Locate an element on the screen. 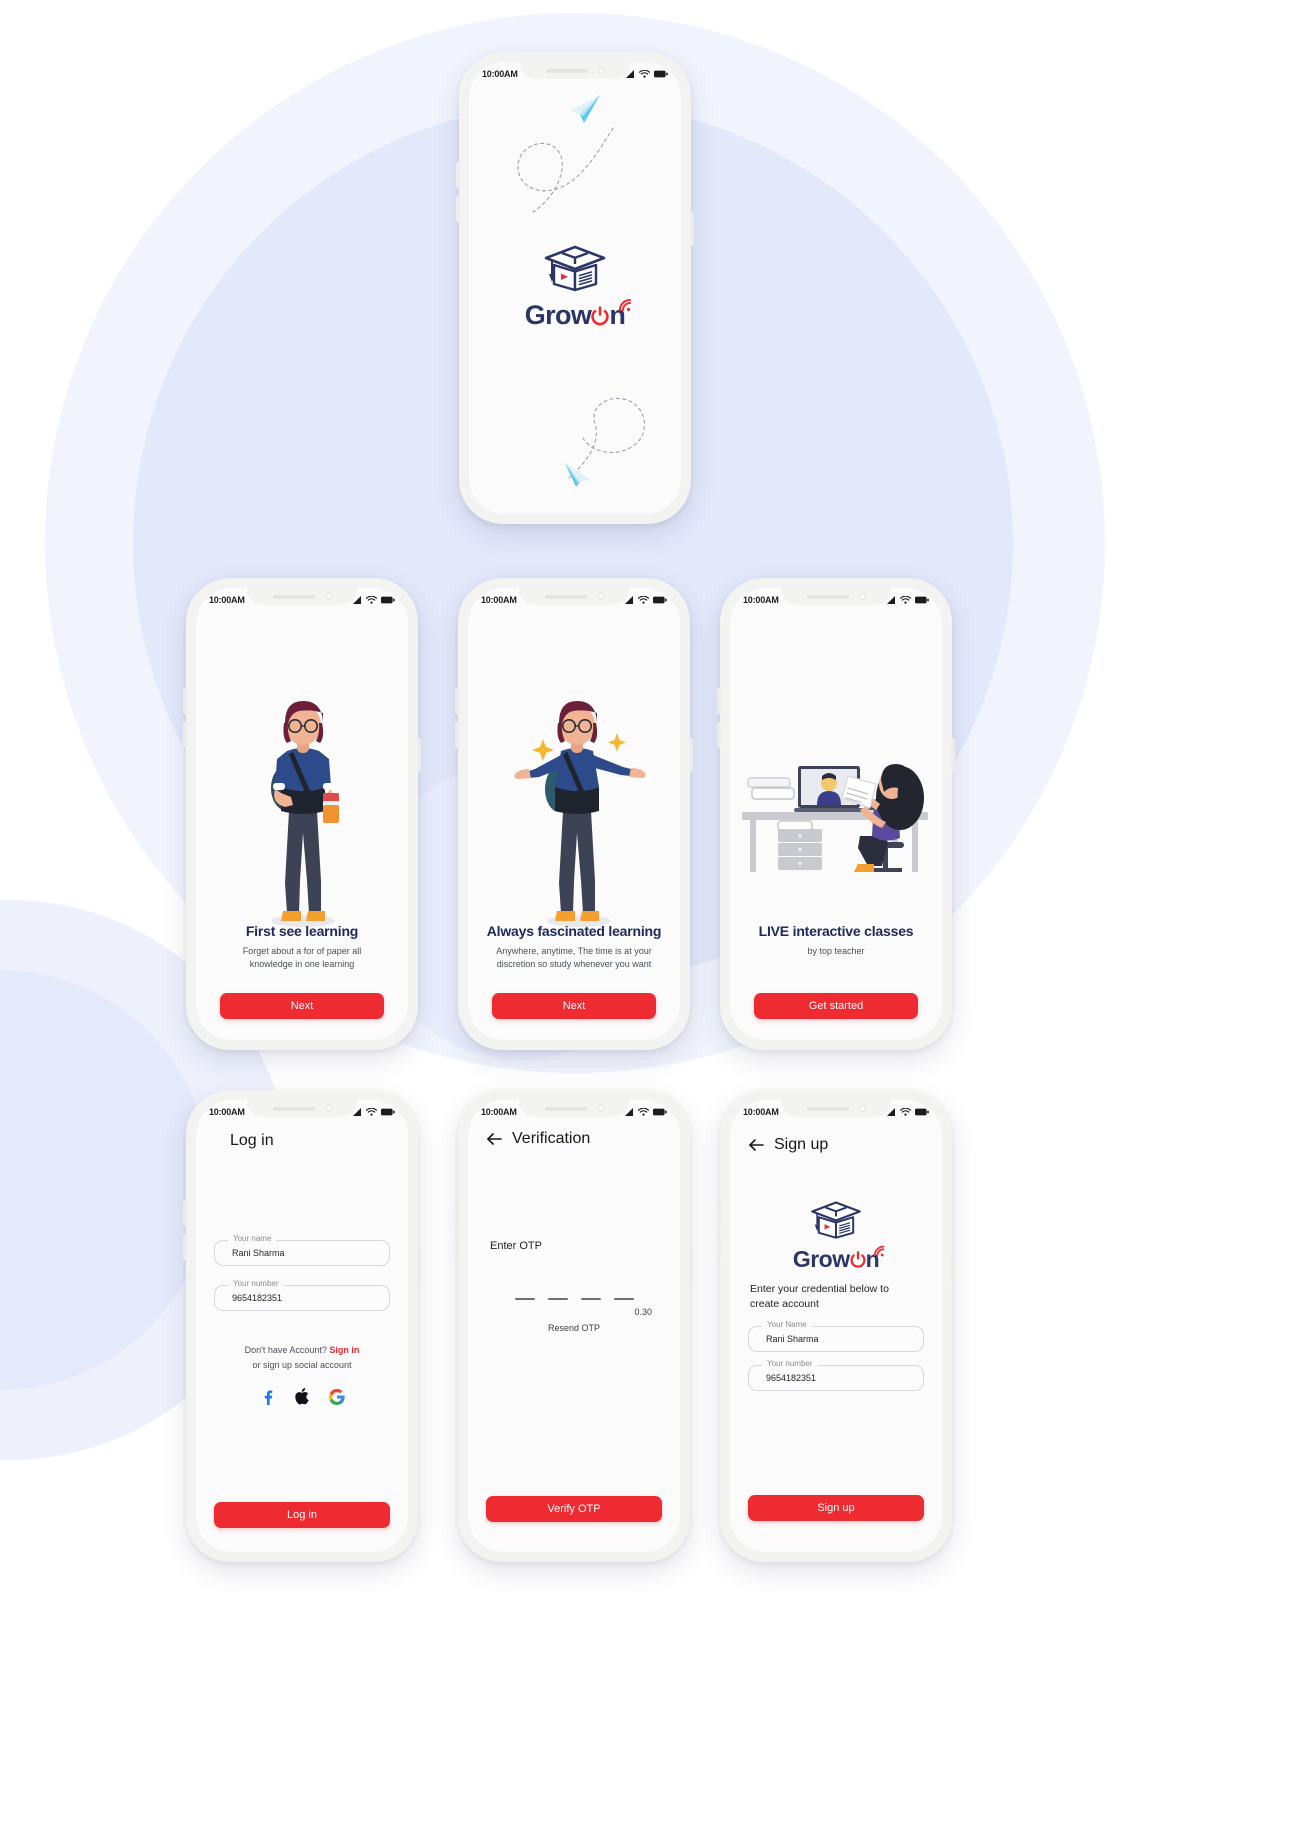 The width and height of the screenshot is (1300, 1848). resend-otp-link: Resend OTP is located at coordinates (574, 1328).